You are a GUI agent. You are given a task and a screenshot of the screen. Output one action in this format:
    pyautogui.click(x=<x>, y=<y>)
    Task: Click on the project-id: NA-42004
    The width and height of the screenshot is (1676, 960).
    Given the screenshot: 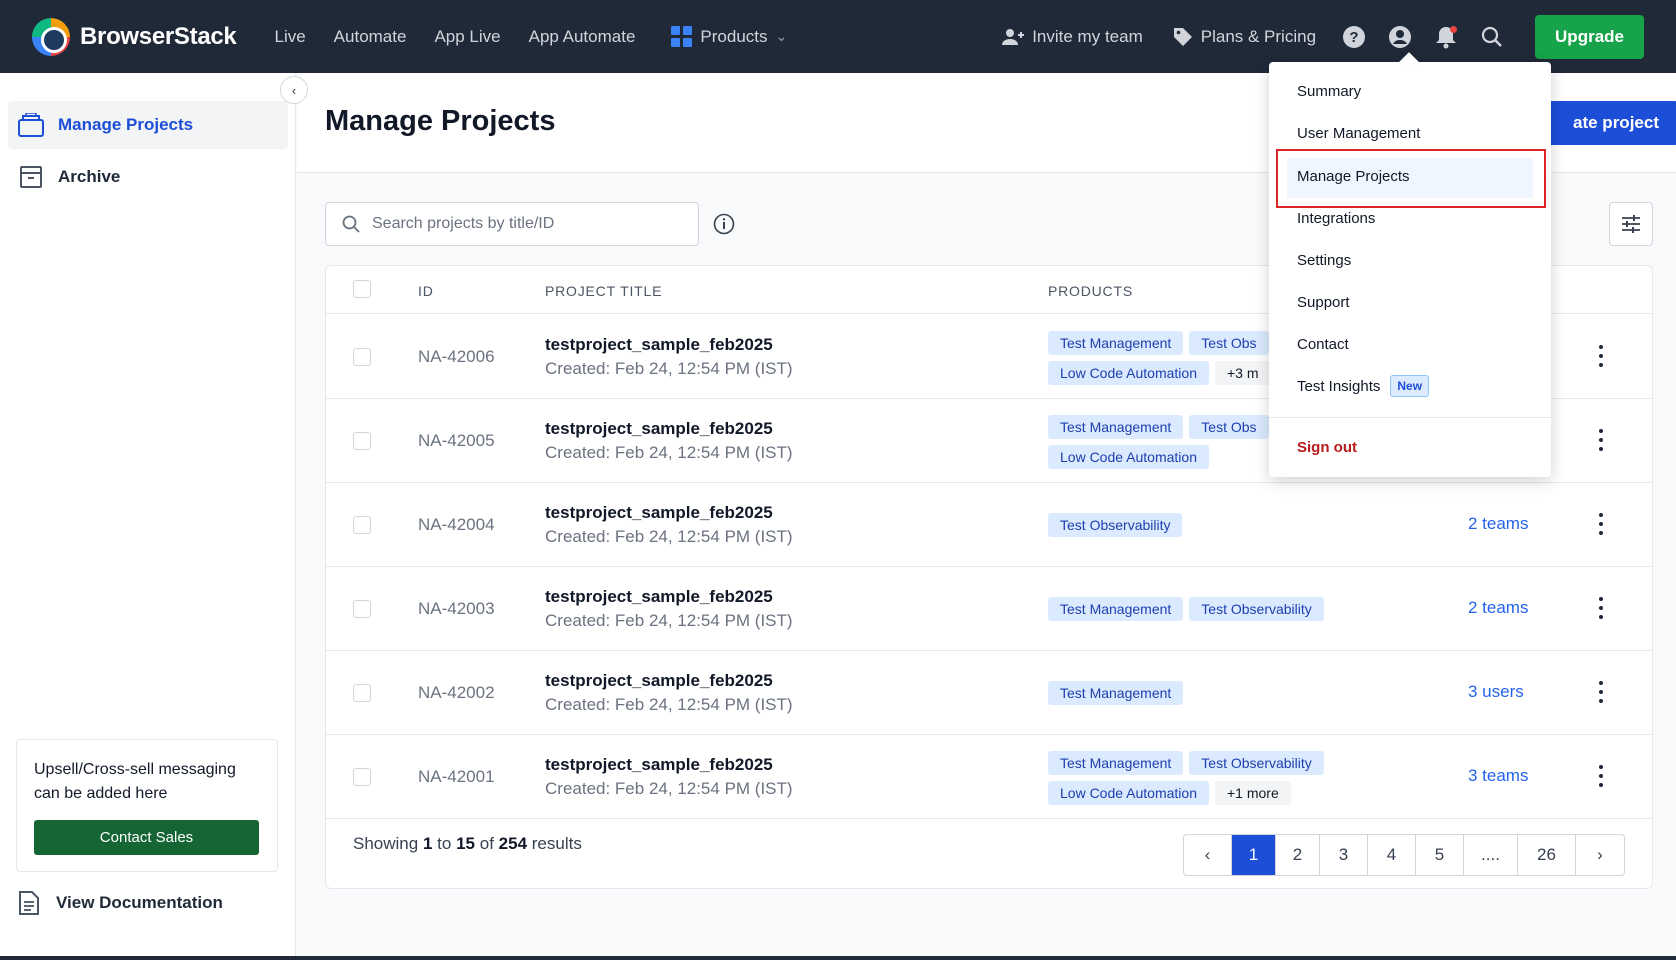 What is the action you would take?
    pyautogui.click(x=456, y=524)
    